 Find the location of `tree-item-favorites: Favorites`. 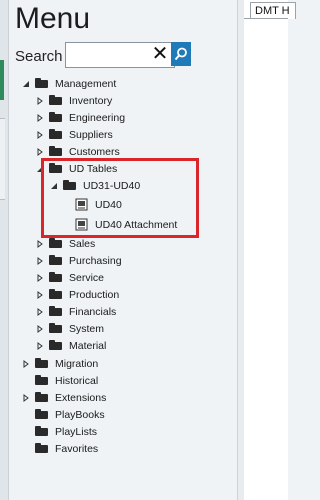

tree-item-favorites: Favorites is located at coordinates (59, 448).